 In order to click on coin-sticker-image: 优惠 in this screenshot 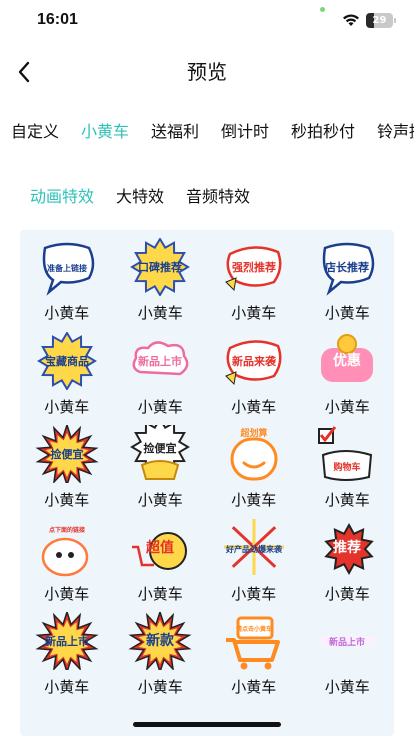, I will do `click(347, 357)`.